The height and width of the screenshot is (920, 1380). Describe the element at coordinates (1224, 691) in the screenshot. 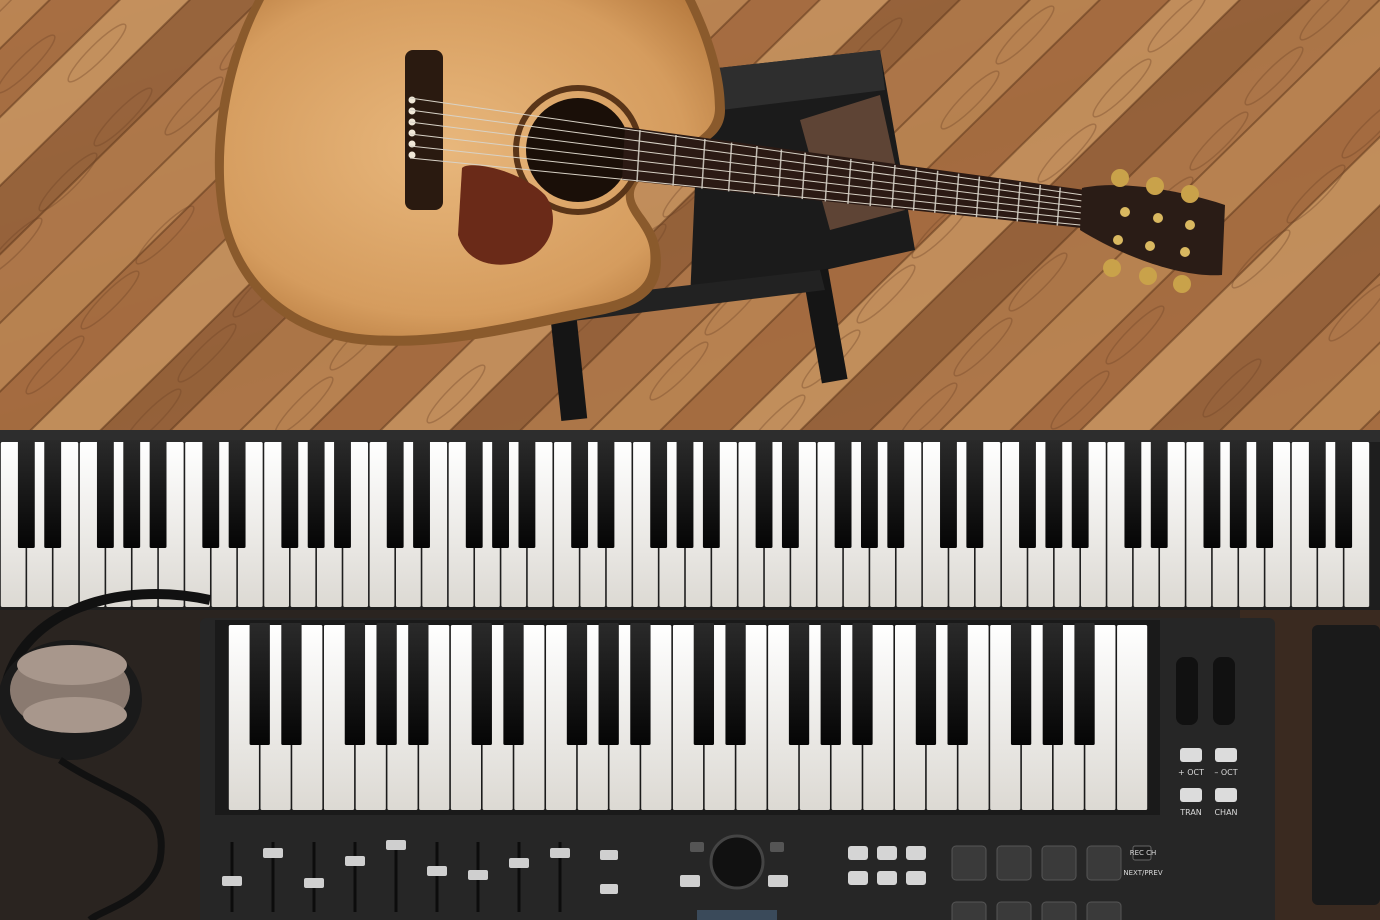

I see `mod-wheel` at that location.